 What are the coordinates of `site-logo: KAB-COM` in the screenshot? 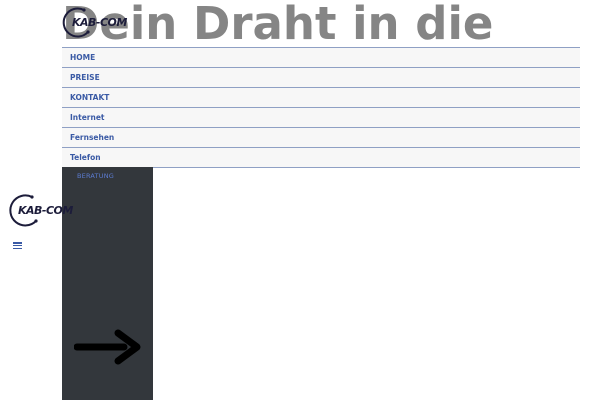 It's located at (94, 22).